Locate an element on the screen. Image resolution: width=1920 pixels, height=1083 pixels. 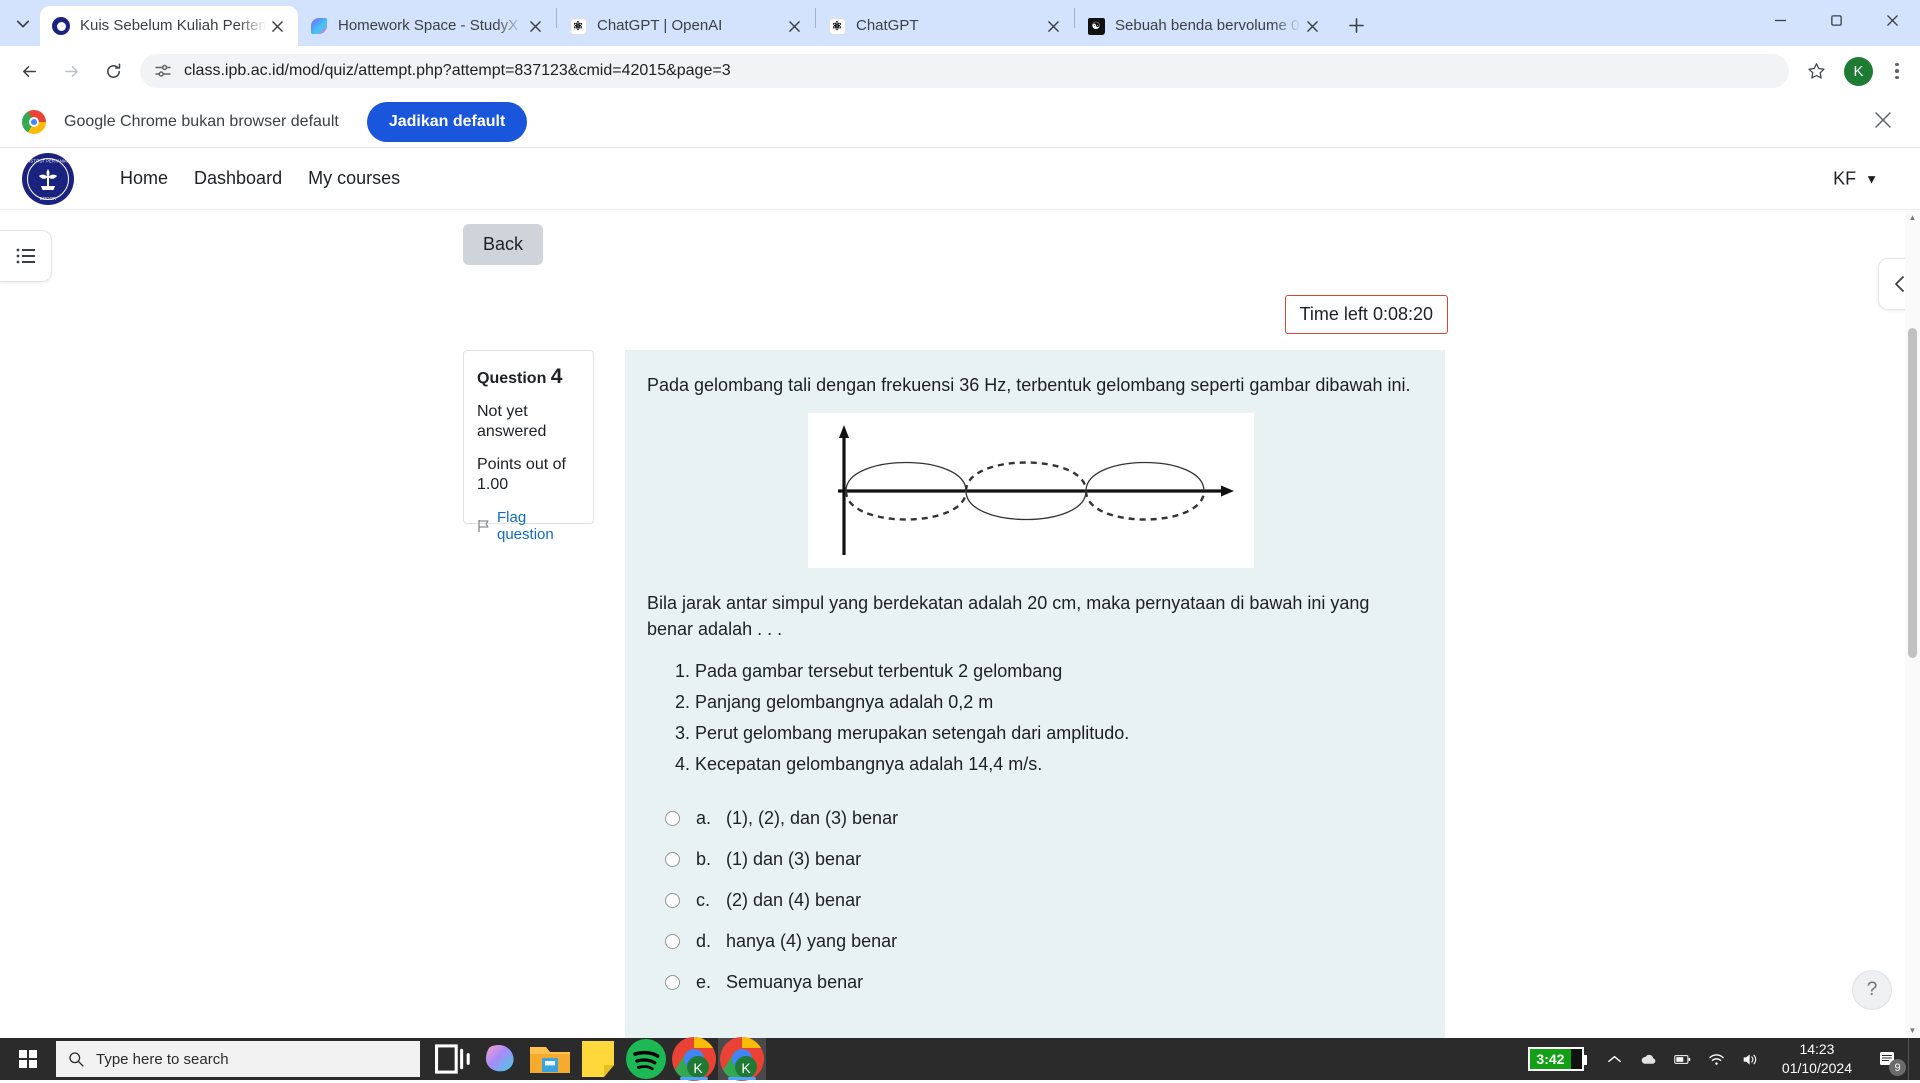
wifi-icon is located at coordinates (1717, 1059).